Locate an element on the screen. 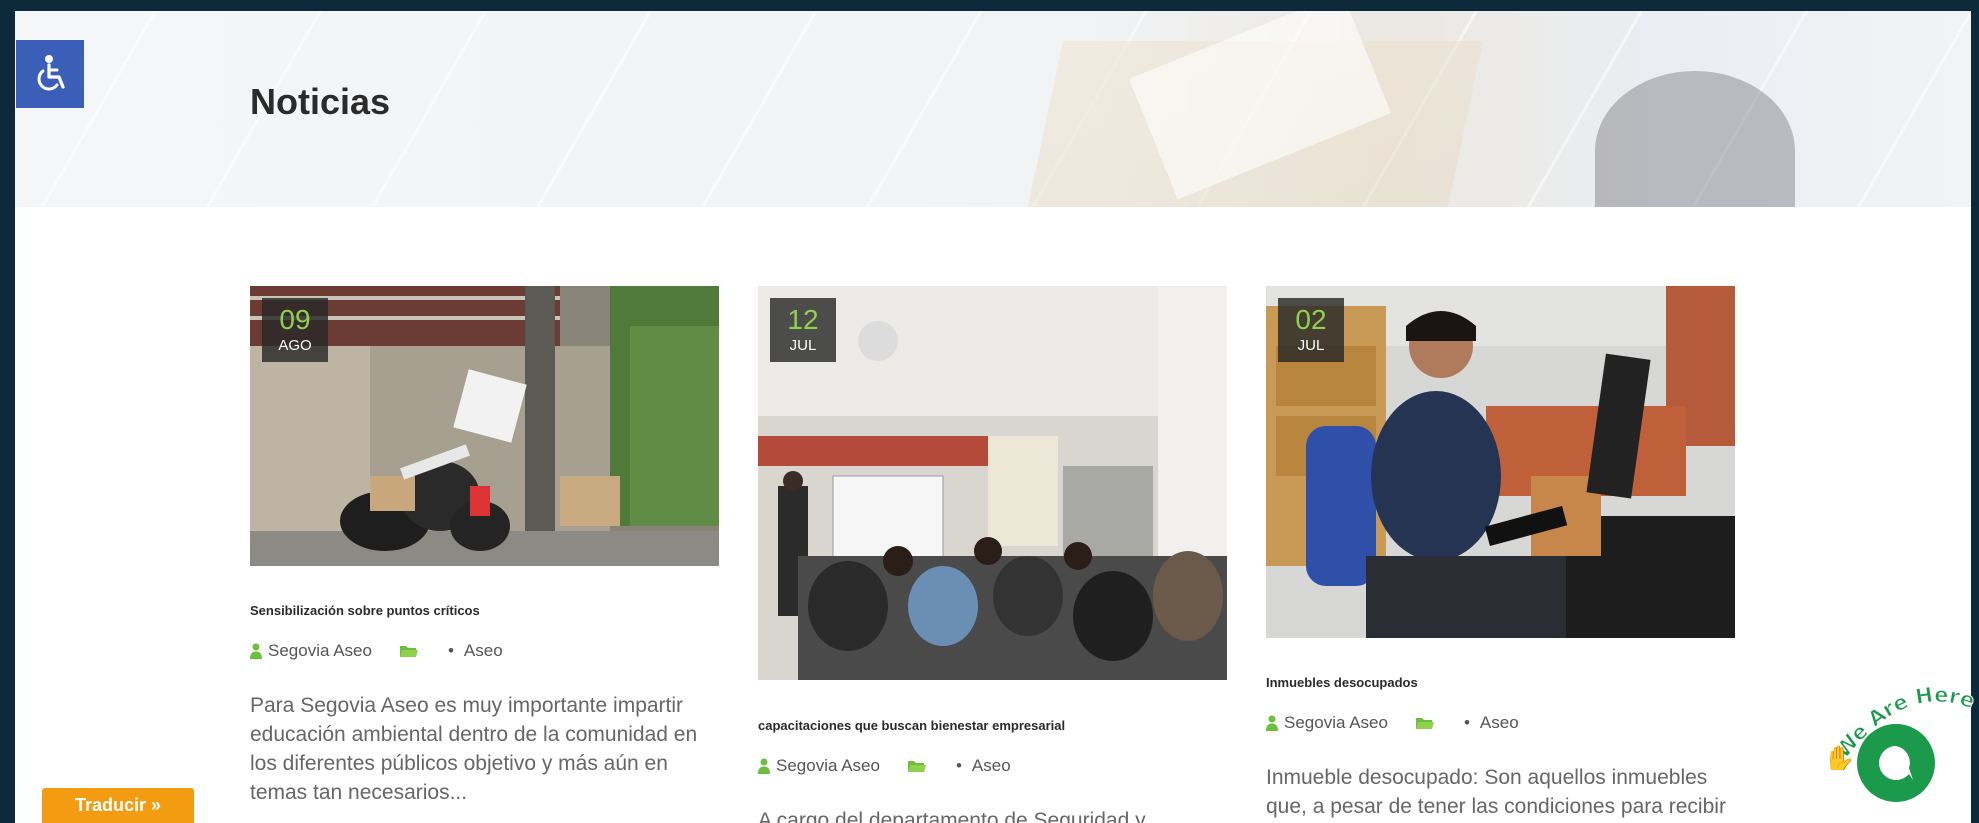  news-thumbnail: 09 AGO is located at coordinates (484, 426).